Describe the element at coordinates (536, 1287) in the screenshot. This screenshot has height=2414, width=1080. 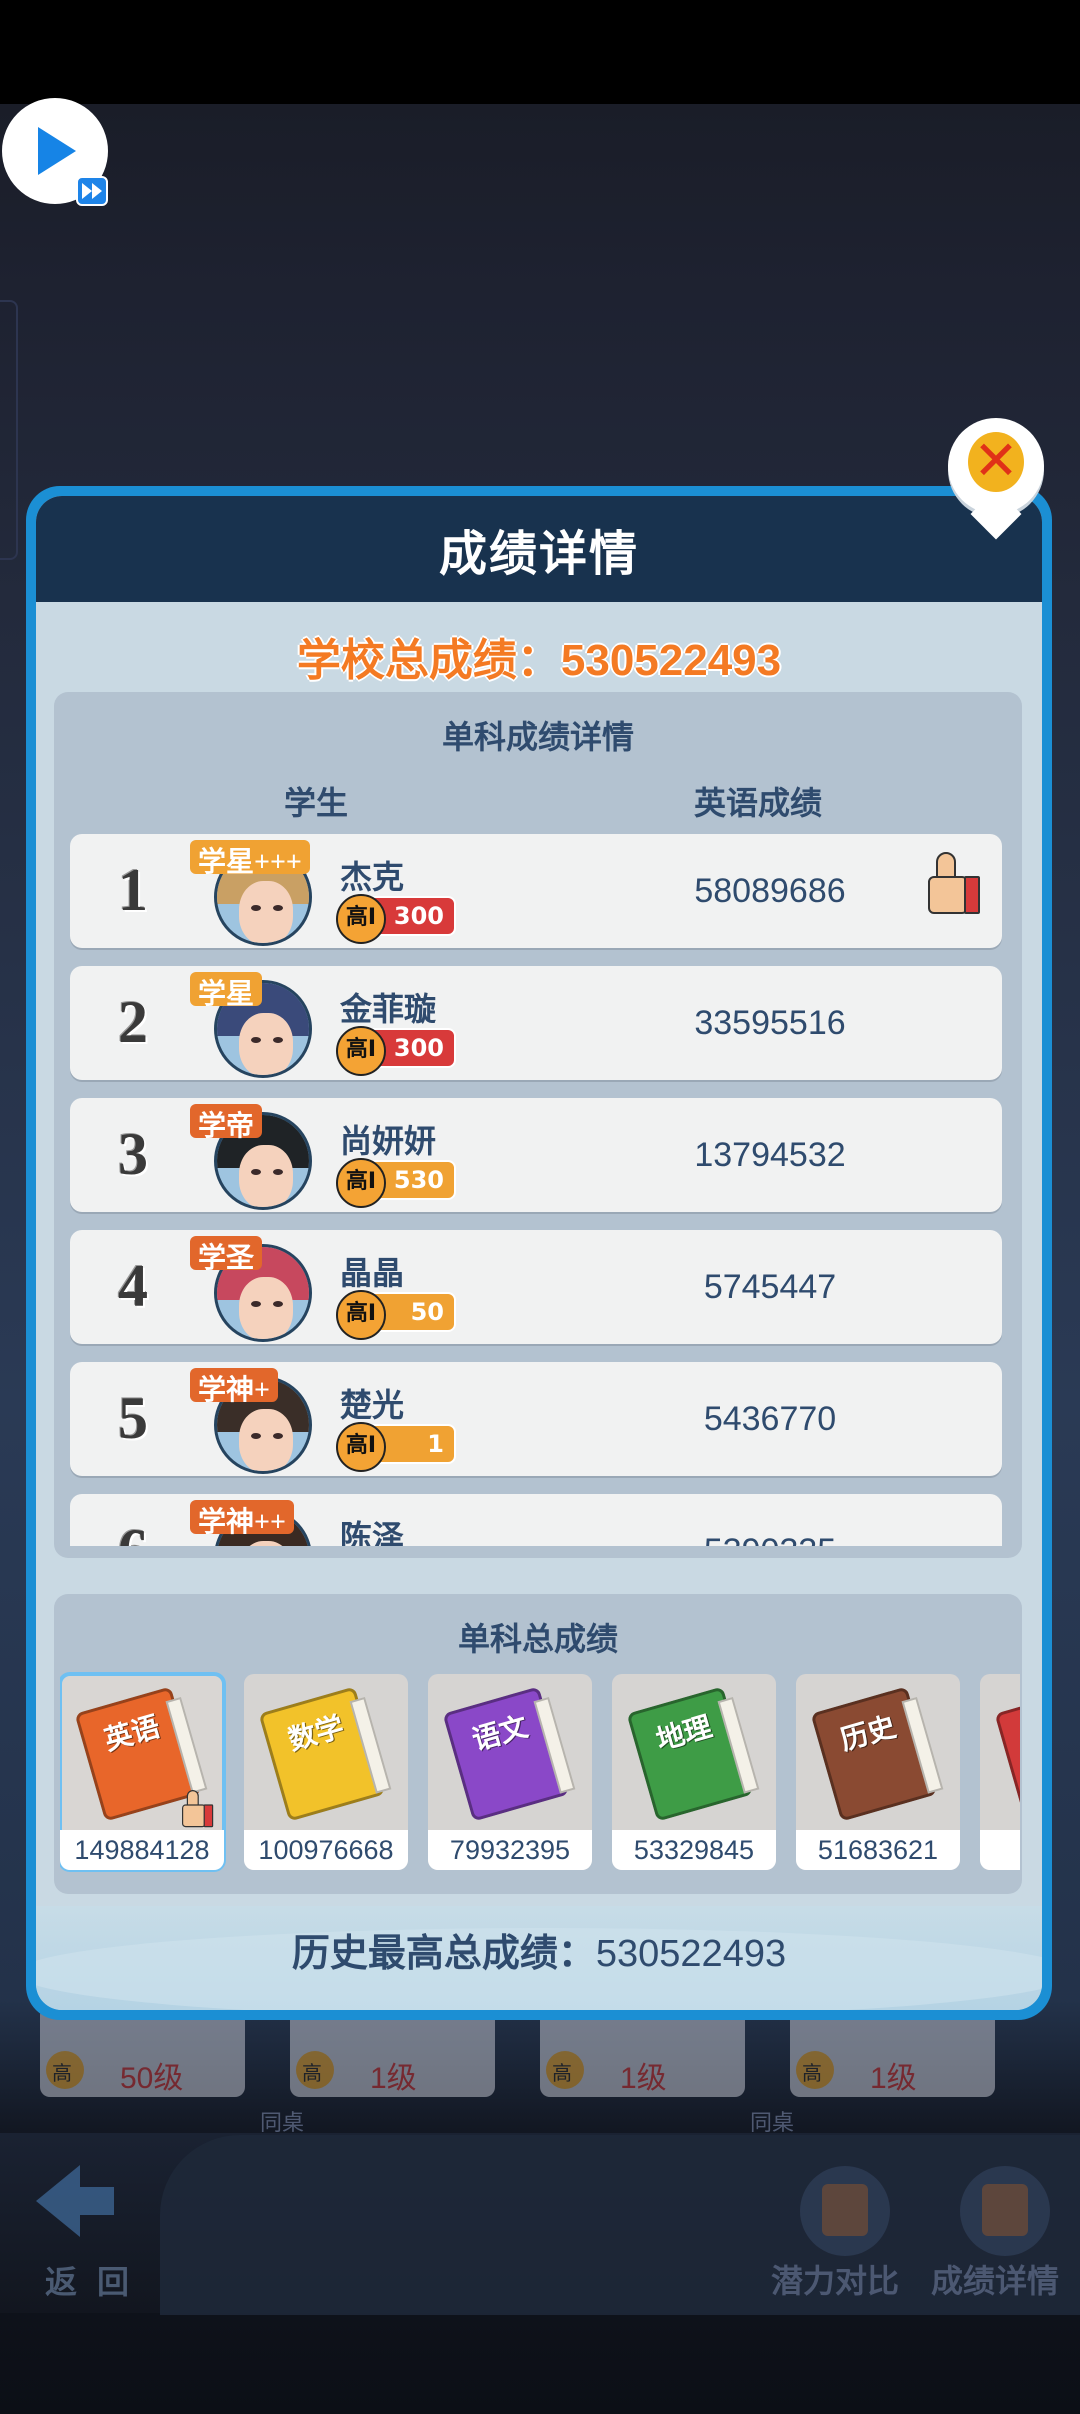
I see `ranking-row: 4 学圣 晶晶 50 高Ⅰ 5745447` at that location.